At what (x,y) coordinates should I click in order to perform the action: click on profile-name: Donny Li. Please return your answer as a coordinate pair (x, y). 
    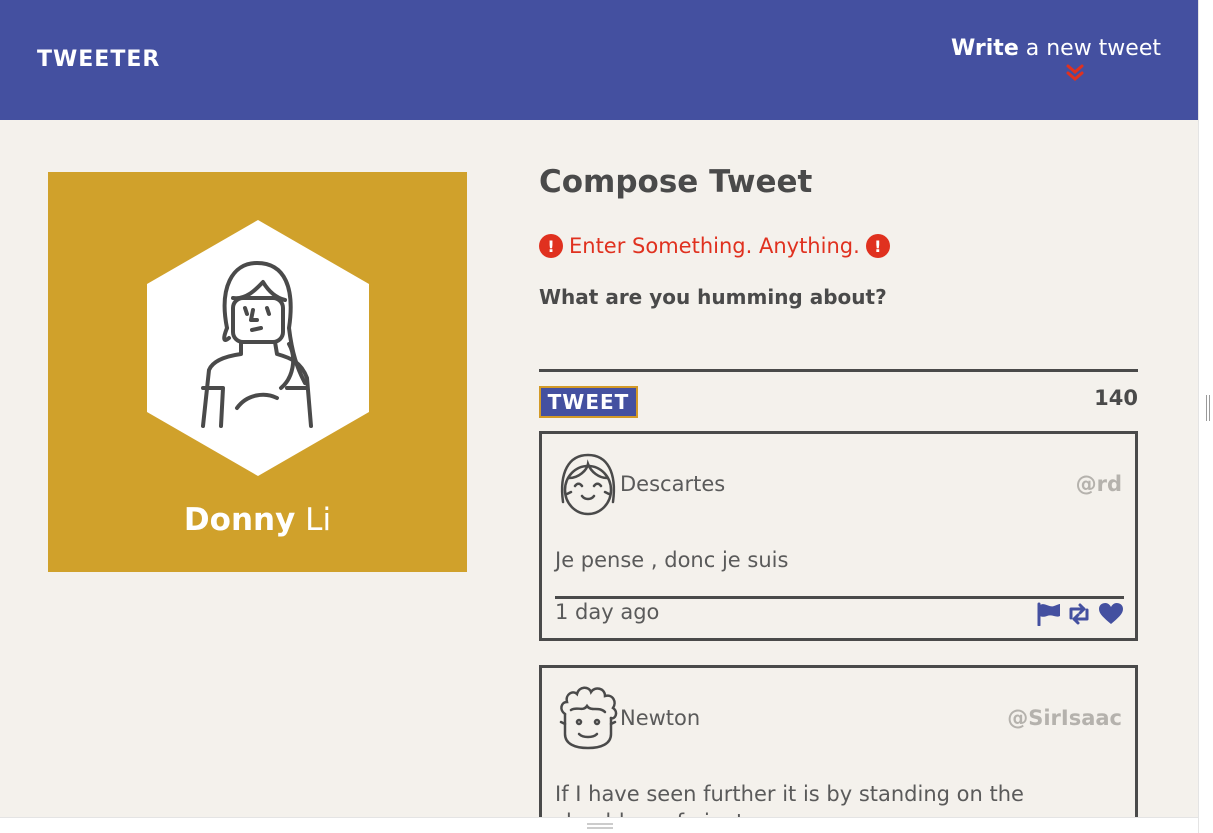
    Looking at the image, I should click on (257, 520).